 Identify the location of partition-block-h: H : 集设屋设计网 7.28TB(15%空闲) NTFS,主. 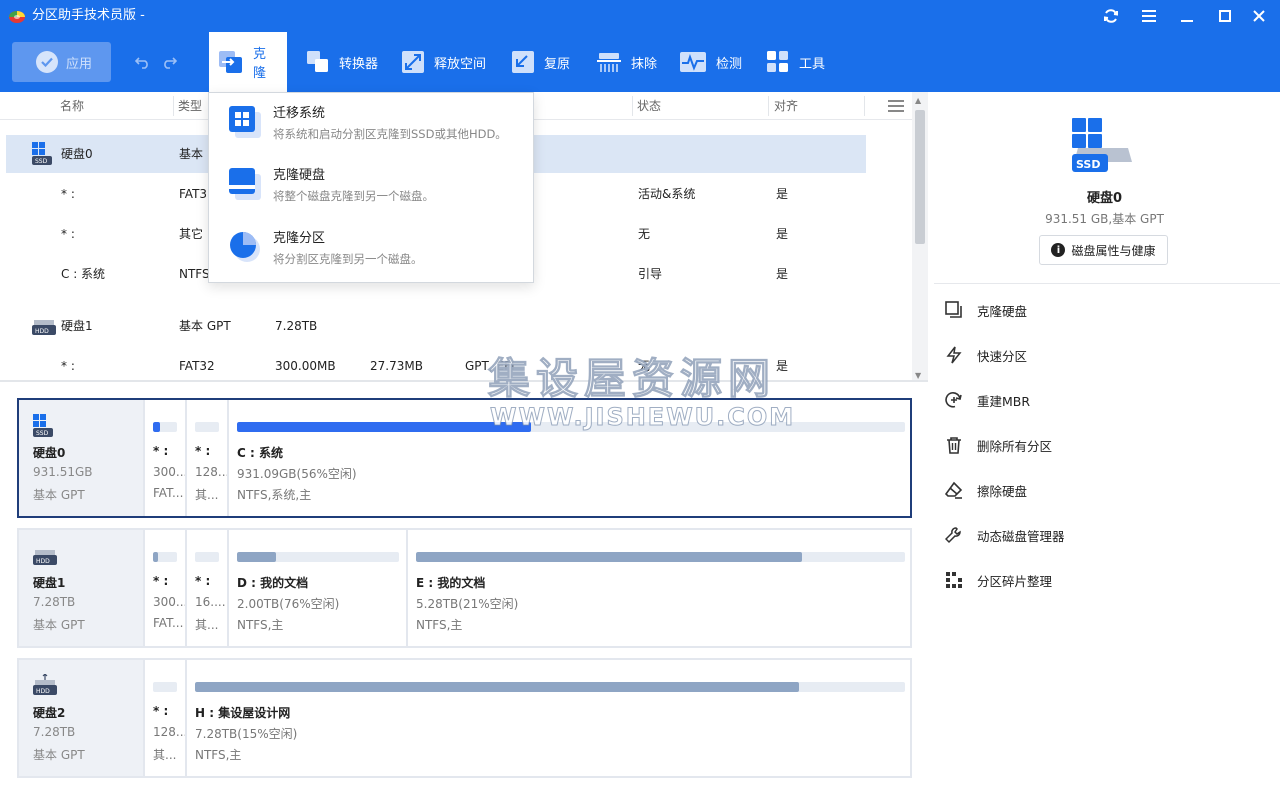
(547, 718).